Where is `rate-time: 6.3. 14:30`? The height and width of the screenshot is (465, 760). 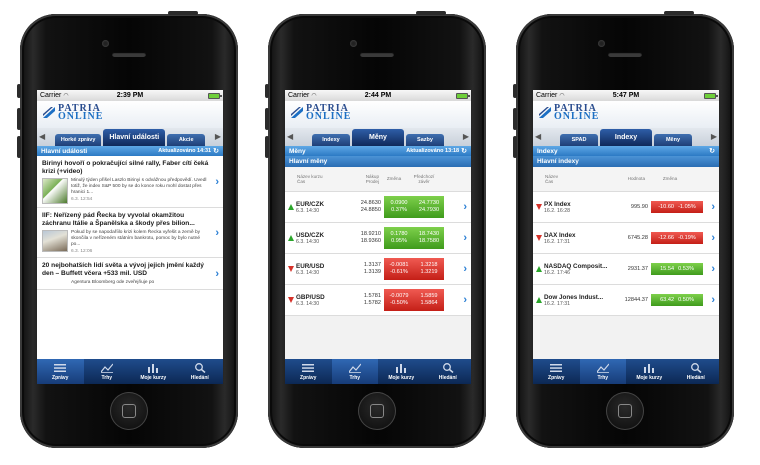 rate-time: 6.3. 14:30 is located at coordinates (308, 241).